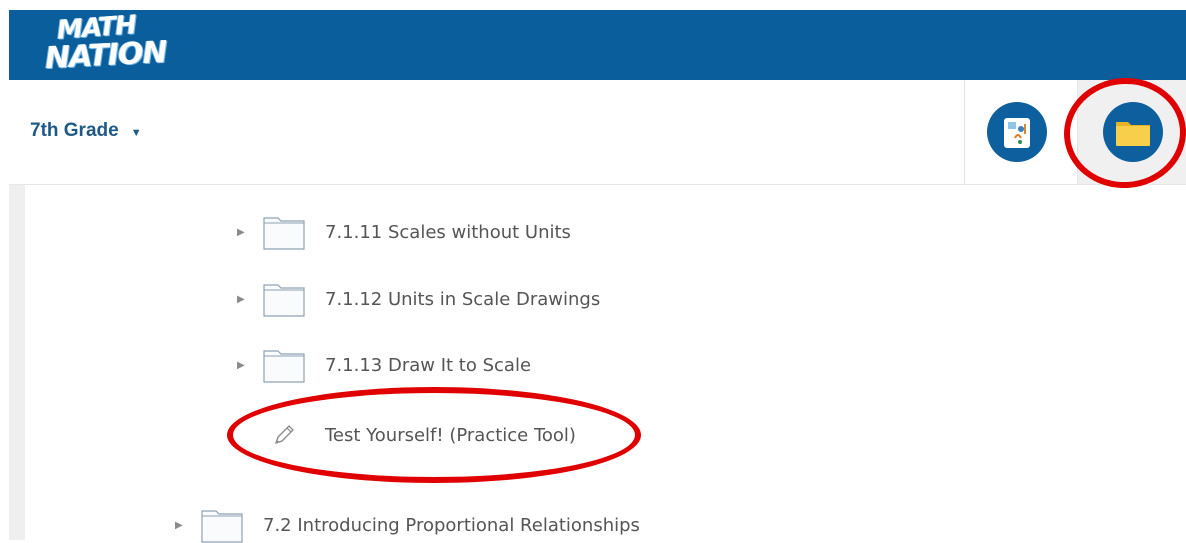 The width and height of the screenshot is (1186, 543). I want to click on grade-dropdown: 7th Grade ▼, so click(86, 131).